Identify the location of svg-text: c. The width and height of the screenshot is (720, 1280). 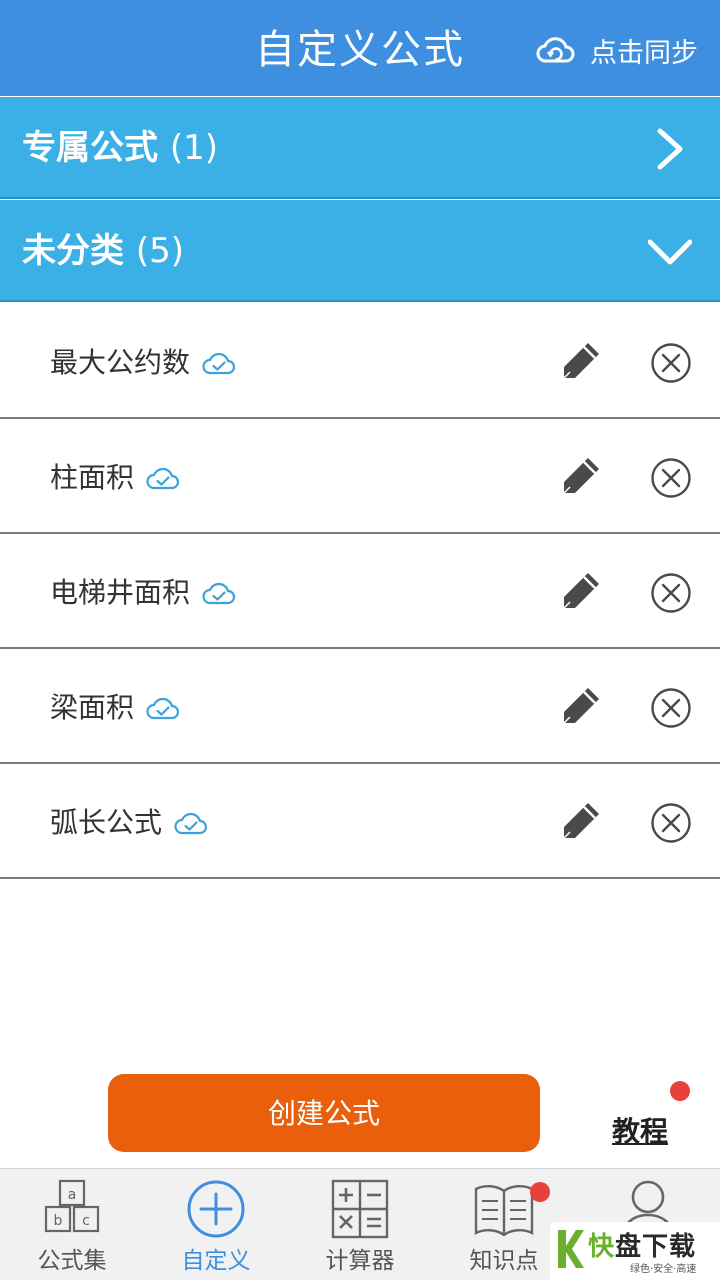
(86, 1221).